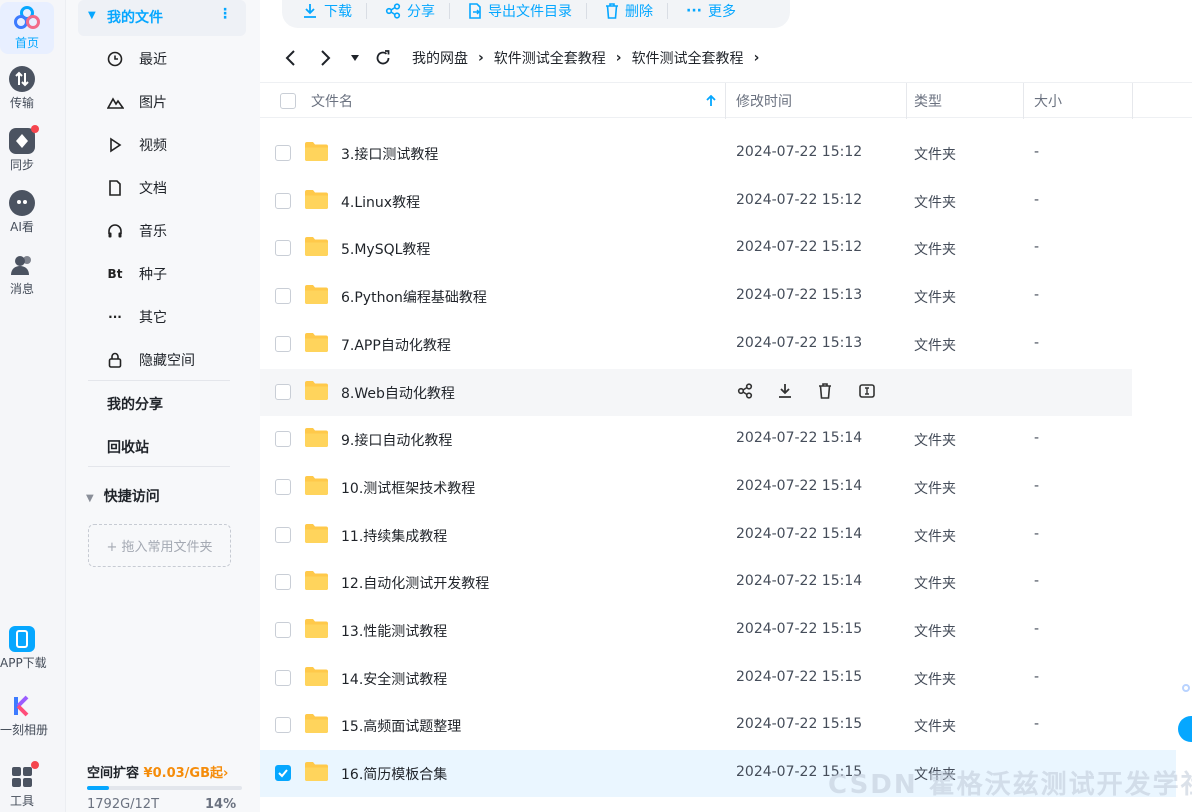 This screenshot has height=812, width=1192. Describe the element at coordinates (1185, 729) in the screenshot. I see `floating-assistant-button` at that location.